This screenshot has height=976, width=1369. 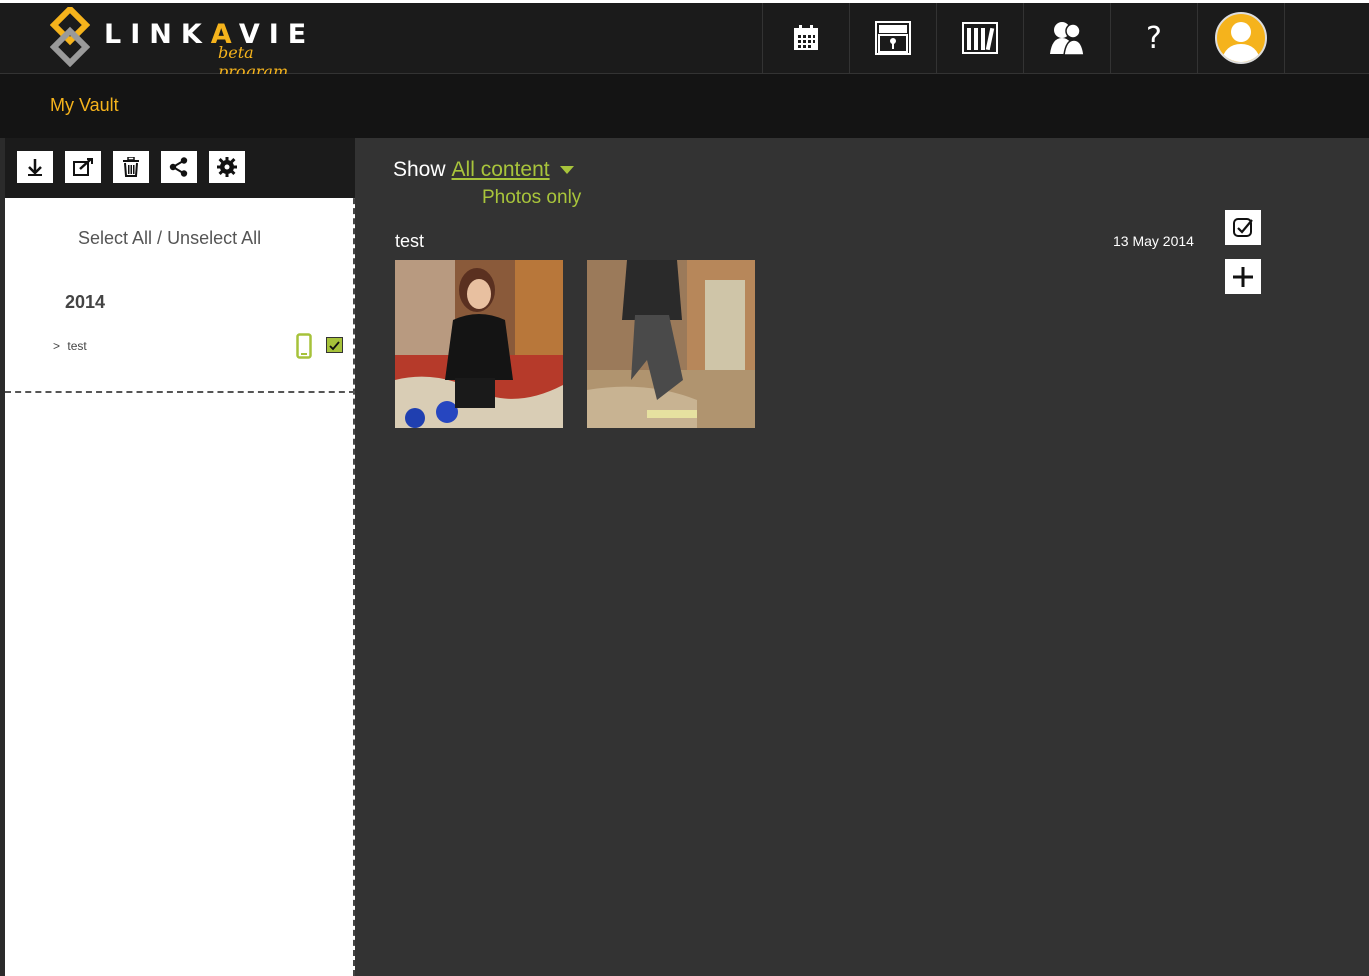 I want to click on content-filter: Show All content, so click(x=483, y=170).